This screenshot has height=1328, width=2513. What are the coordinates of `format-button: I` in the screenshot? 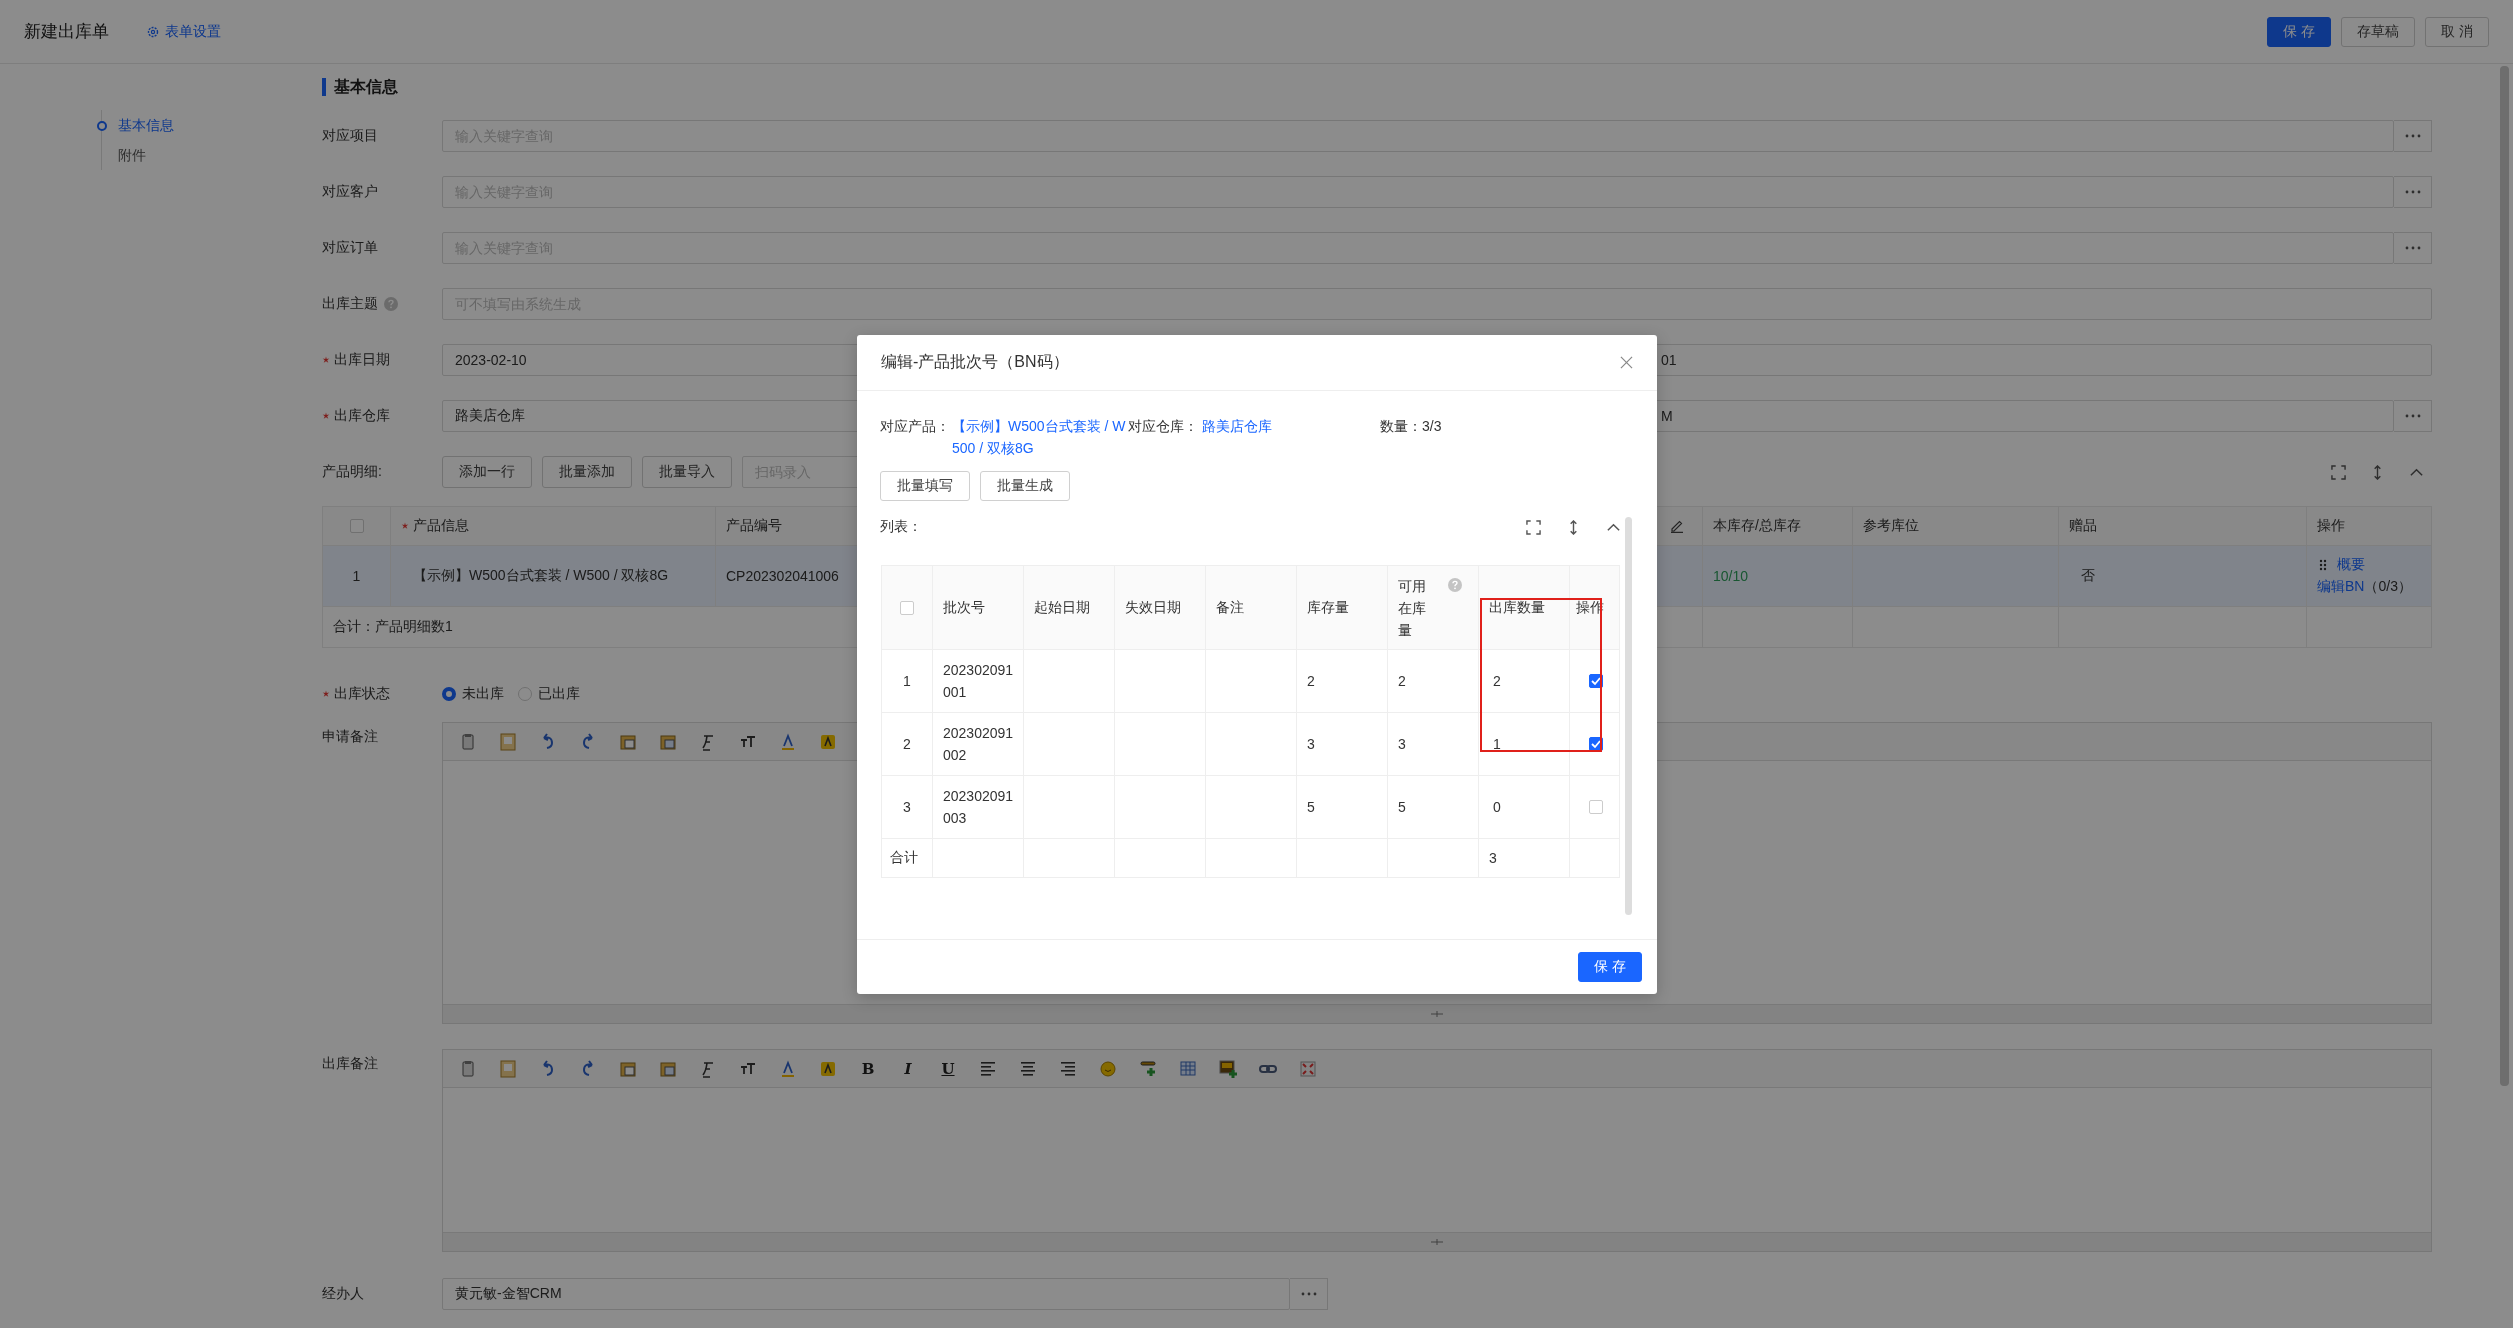 It's located at (908, 1068).